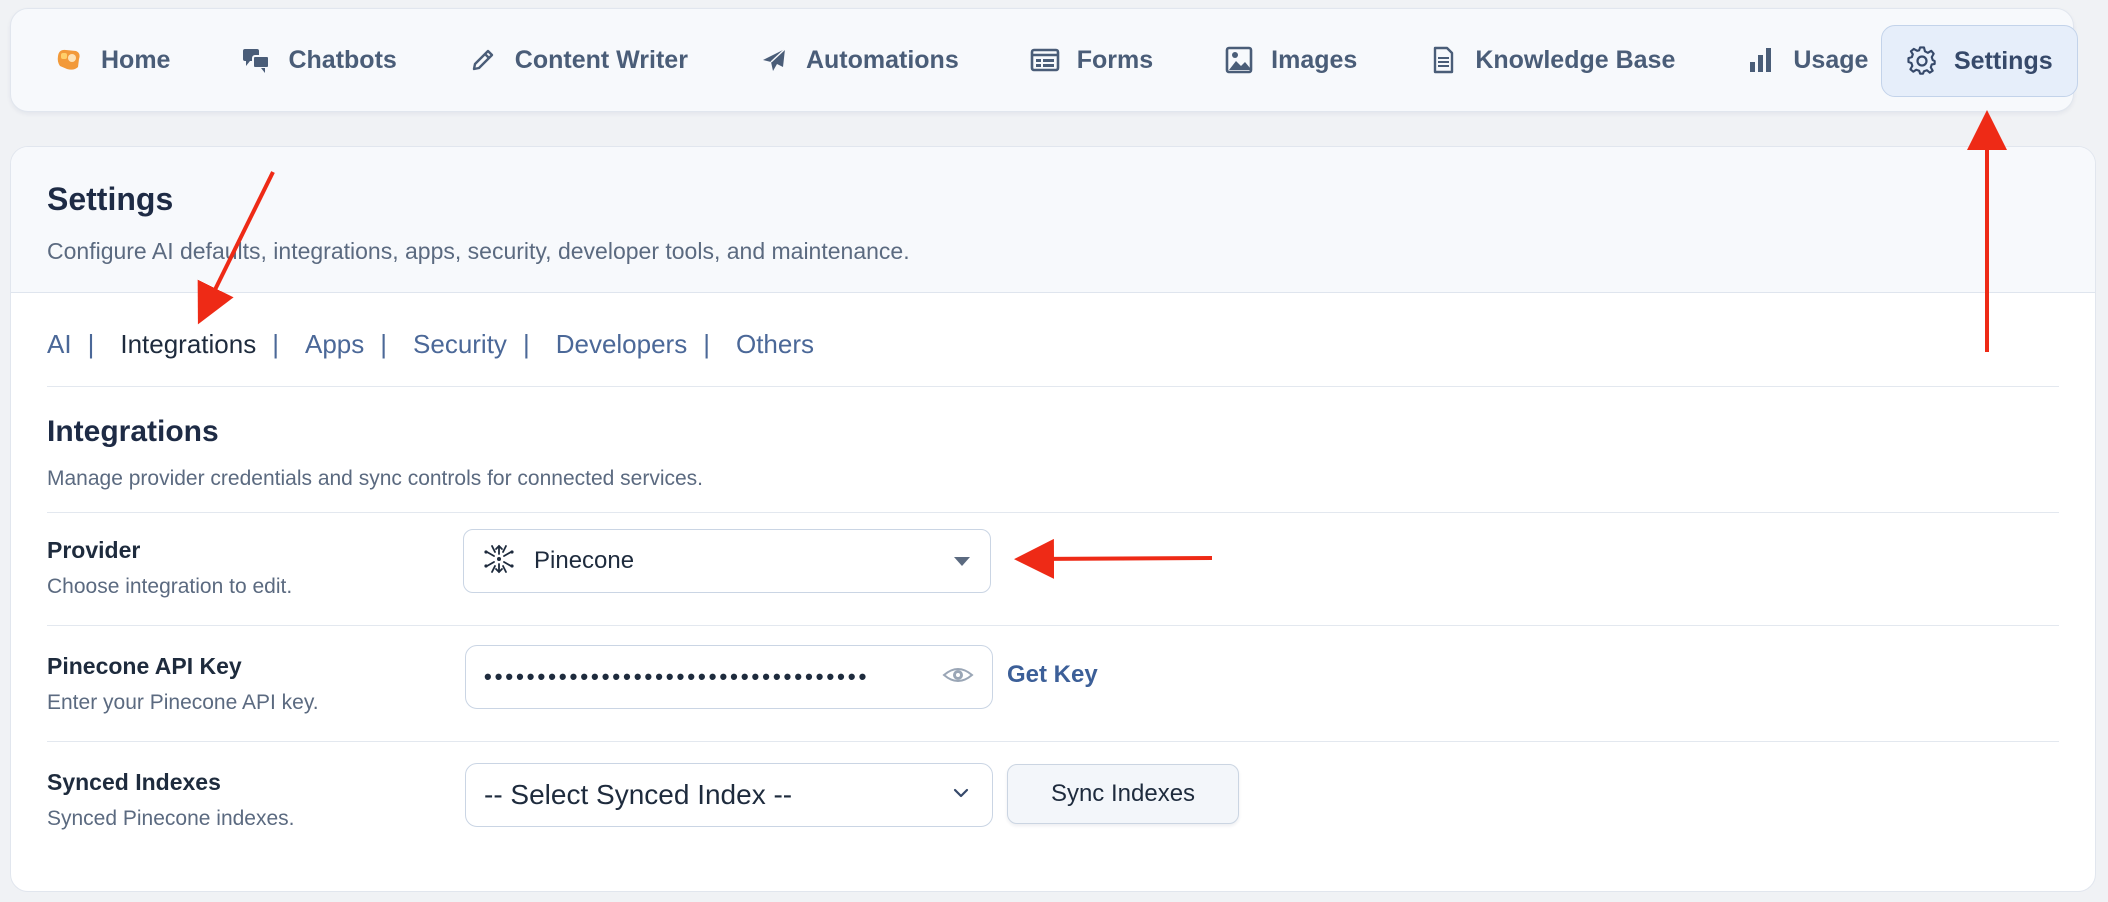 The image size is (2108, 902). What do you see at coordinates (2003, 60) in the screenshot?
I see `nav-label: Settings` at bounding box center [2003, 60].